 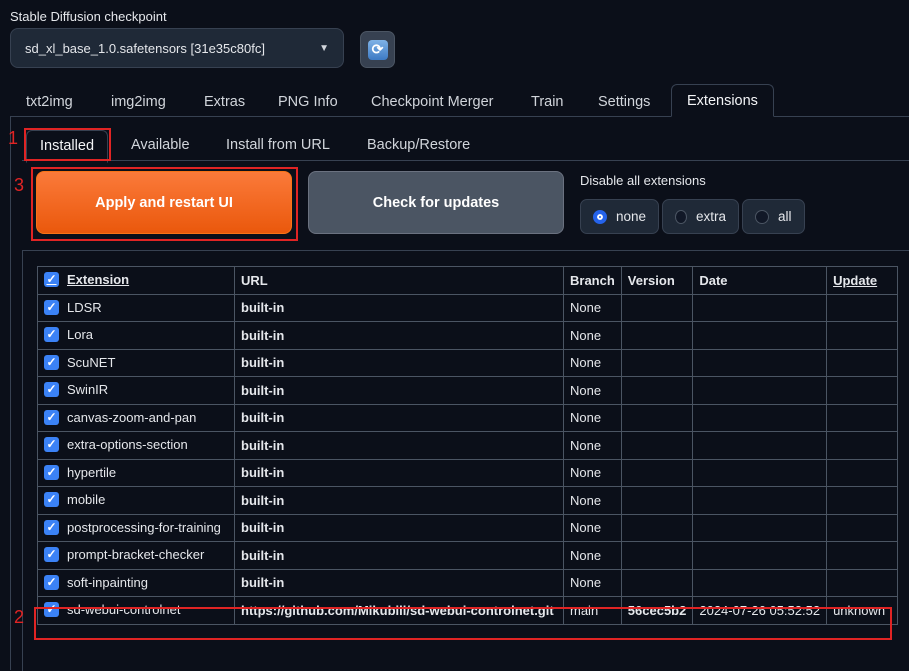 I want to click on refresh-checkpoint-button: ⟳, so click(x=377, y=49).